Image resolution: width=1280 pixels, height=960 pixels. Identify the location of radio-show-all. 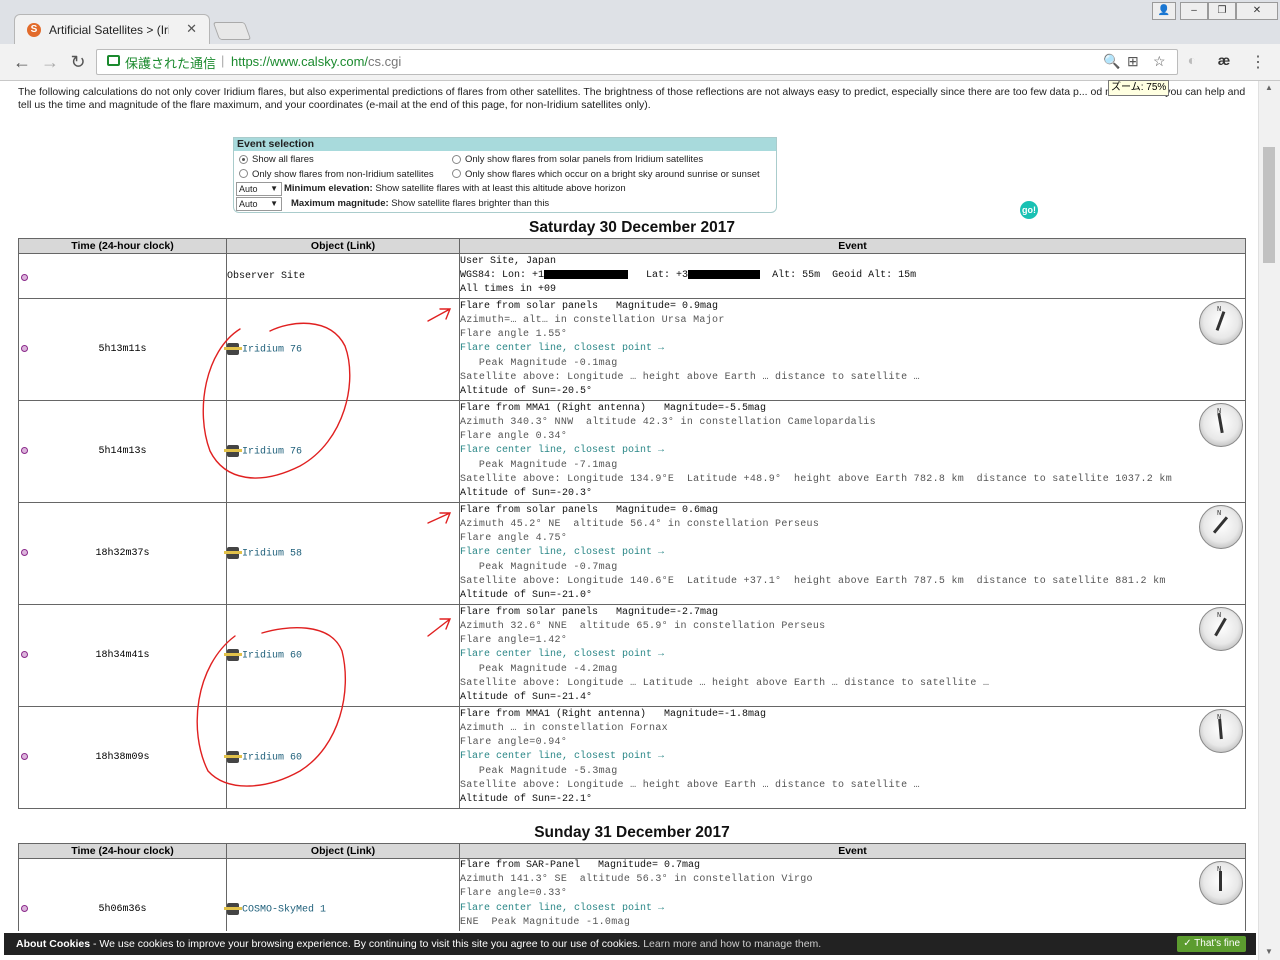
(243, 159).